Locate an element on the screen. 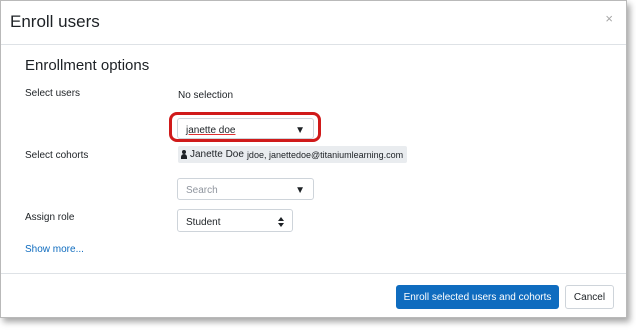  suggestion-detail: jdoe, janettedoe@titaniumlearning.com is located at coordinates (325, 154).